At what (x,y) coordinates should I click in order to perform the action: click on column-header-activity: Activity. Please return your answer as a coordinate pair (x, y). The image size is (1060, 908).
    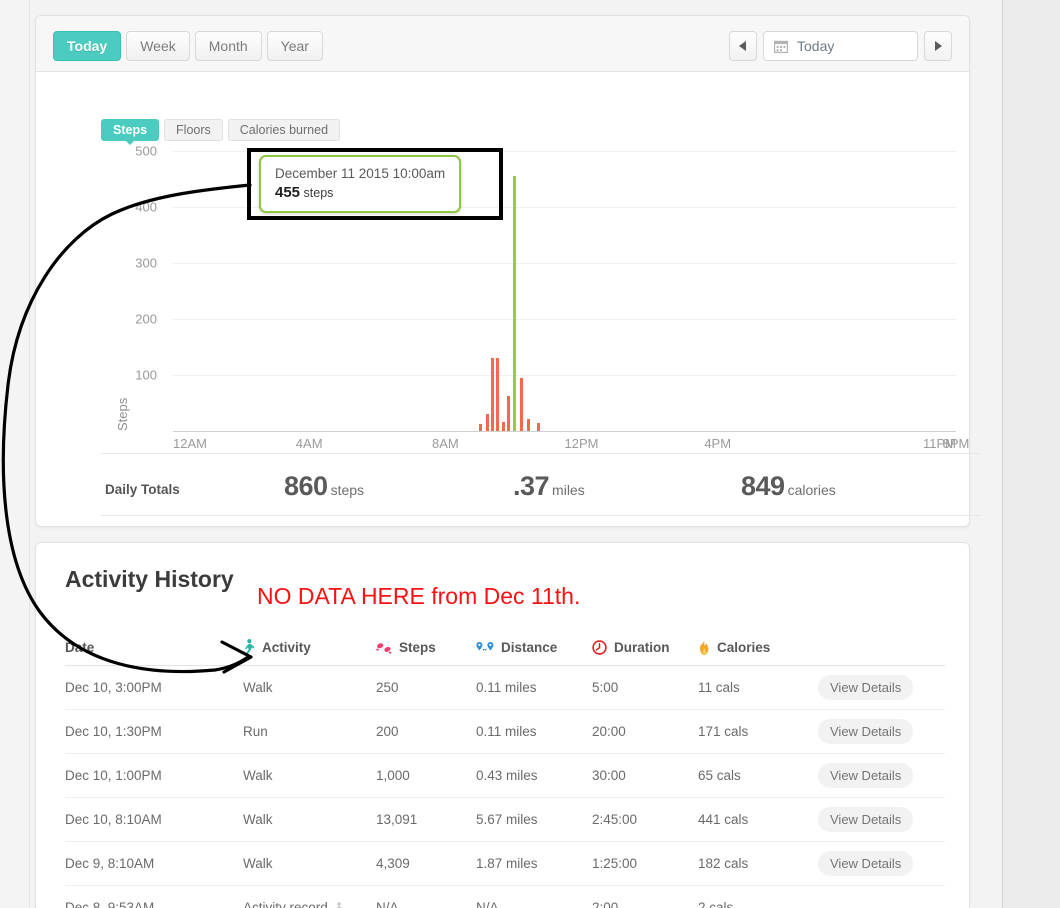
    Looking at the image, I should click on (309, 647).